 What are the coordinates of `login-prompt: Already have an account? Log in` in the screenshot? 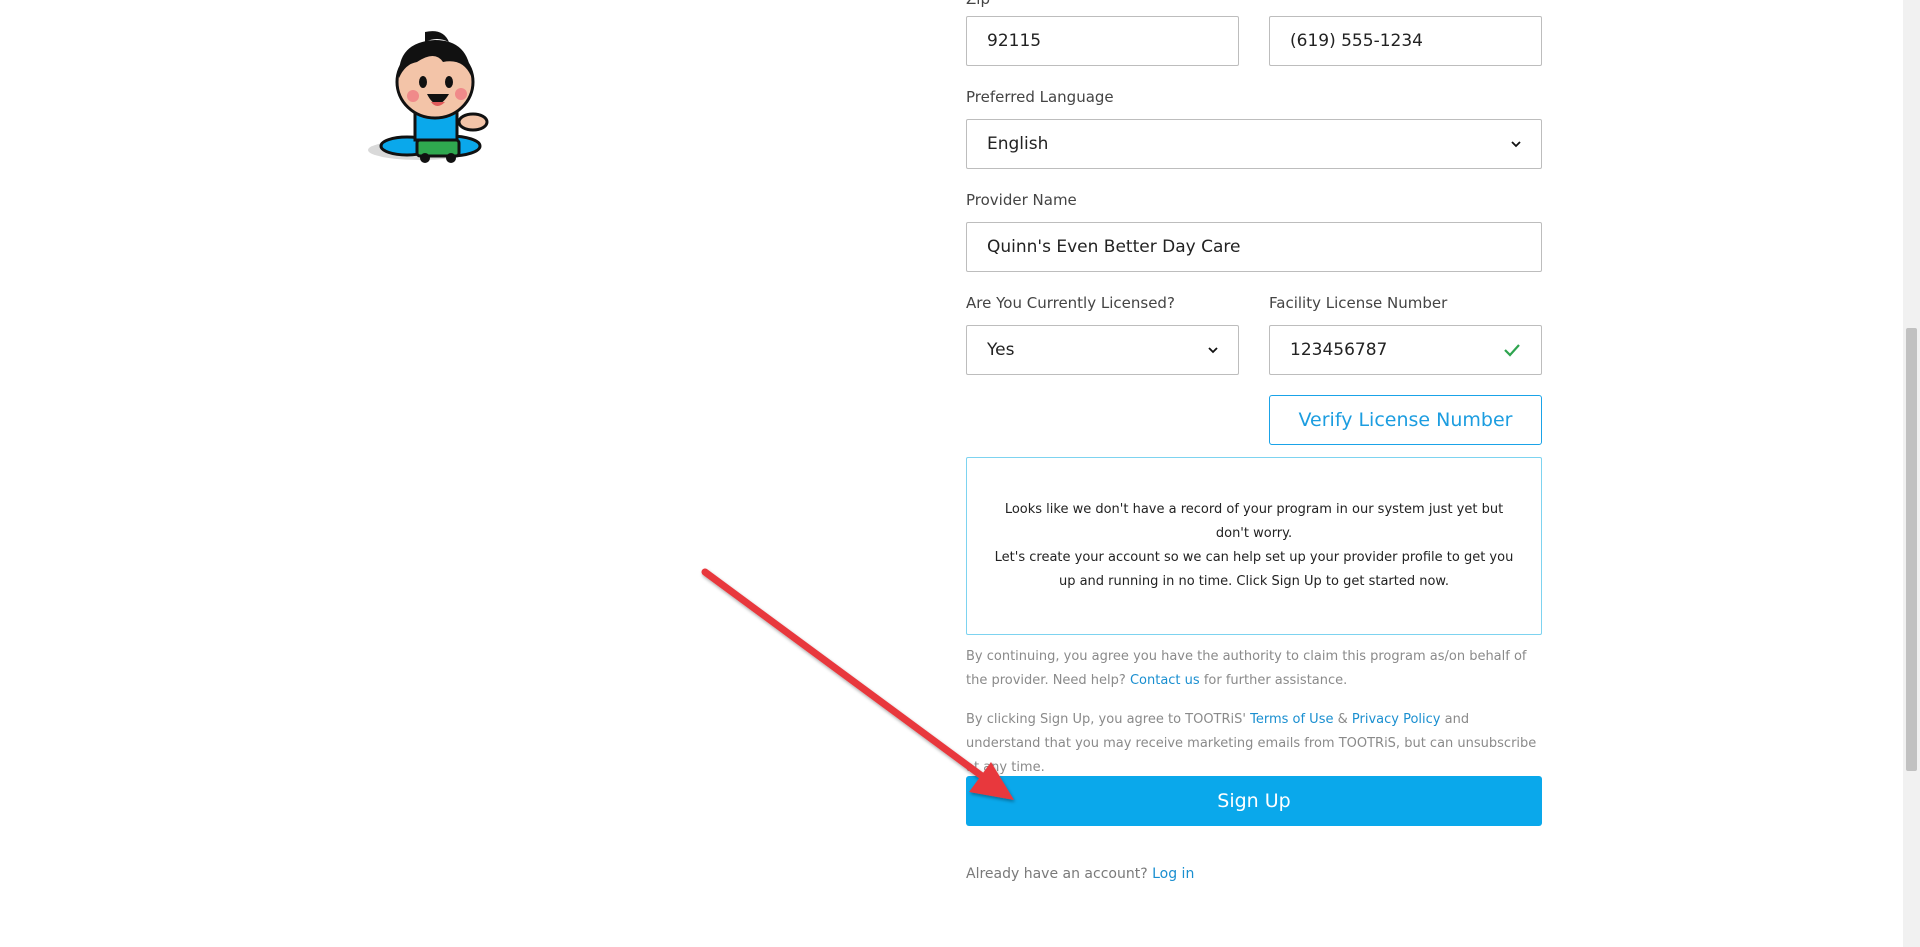 It's located at (1080, 874).